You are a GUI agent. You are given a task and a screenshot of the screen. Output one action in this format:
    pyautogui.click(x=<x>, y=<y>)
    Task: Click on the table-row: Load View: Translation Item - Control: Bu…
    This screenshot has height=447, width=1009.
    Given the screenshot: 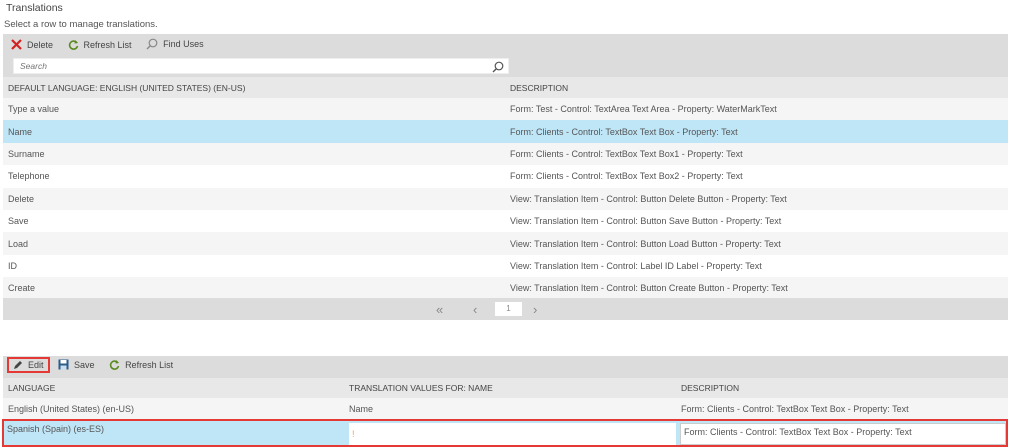 What is the action you would take?
    pyautogui.click(x=505, y=243)
    